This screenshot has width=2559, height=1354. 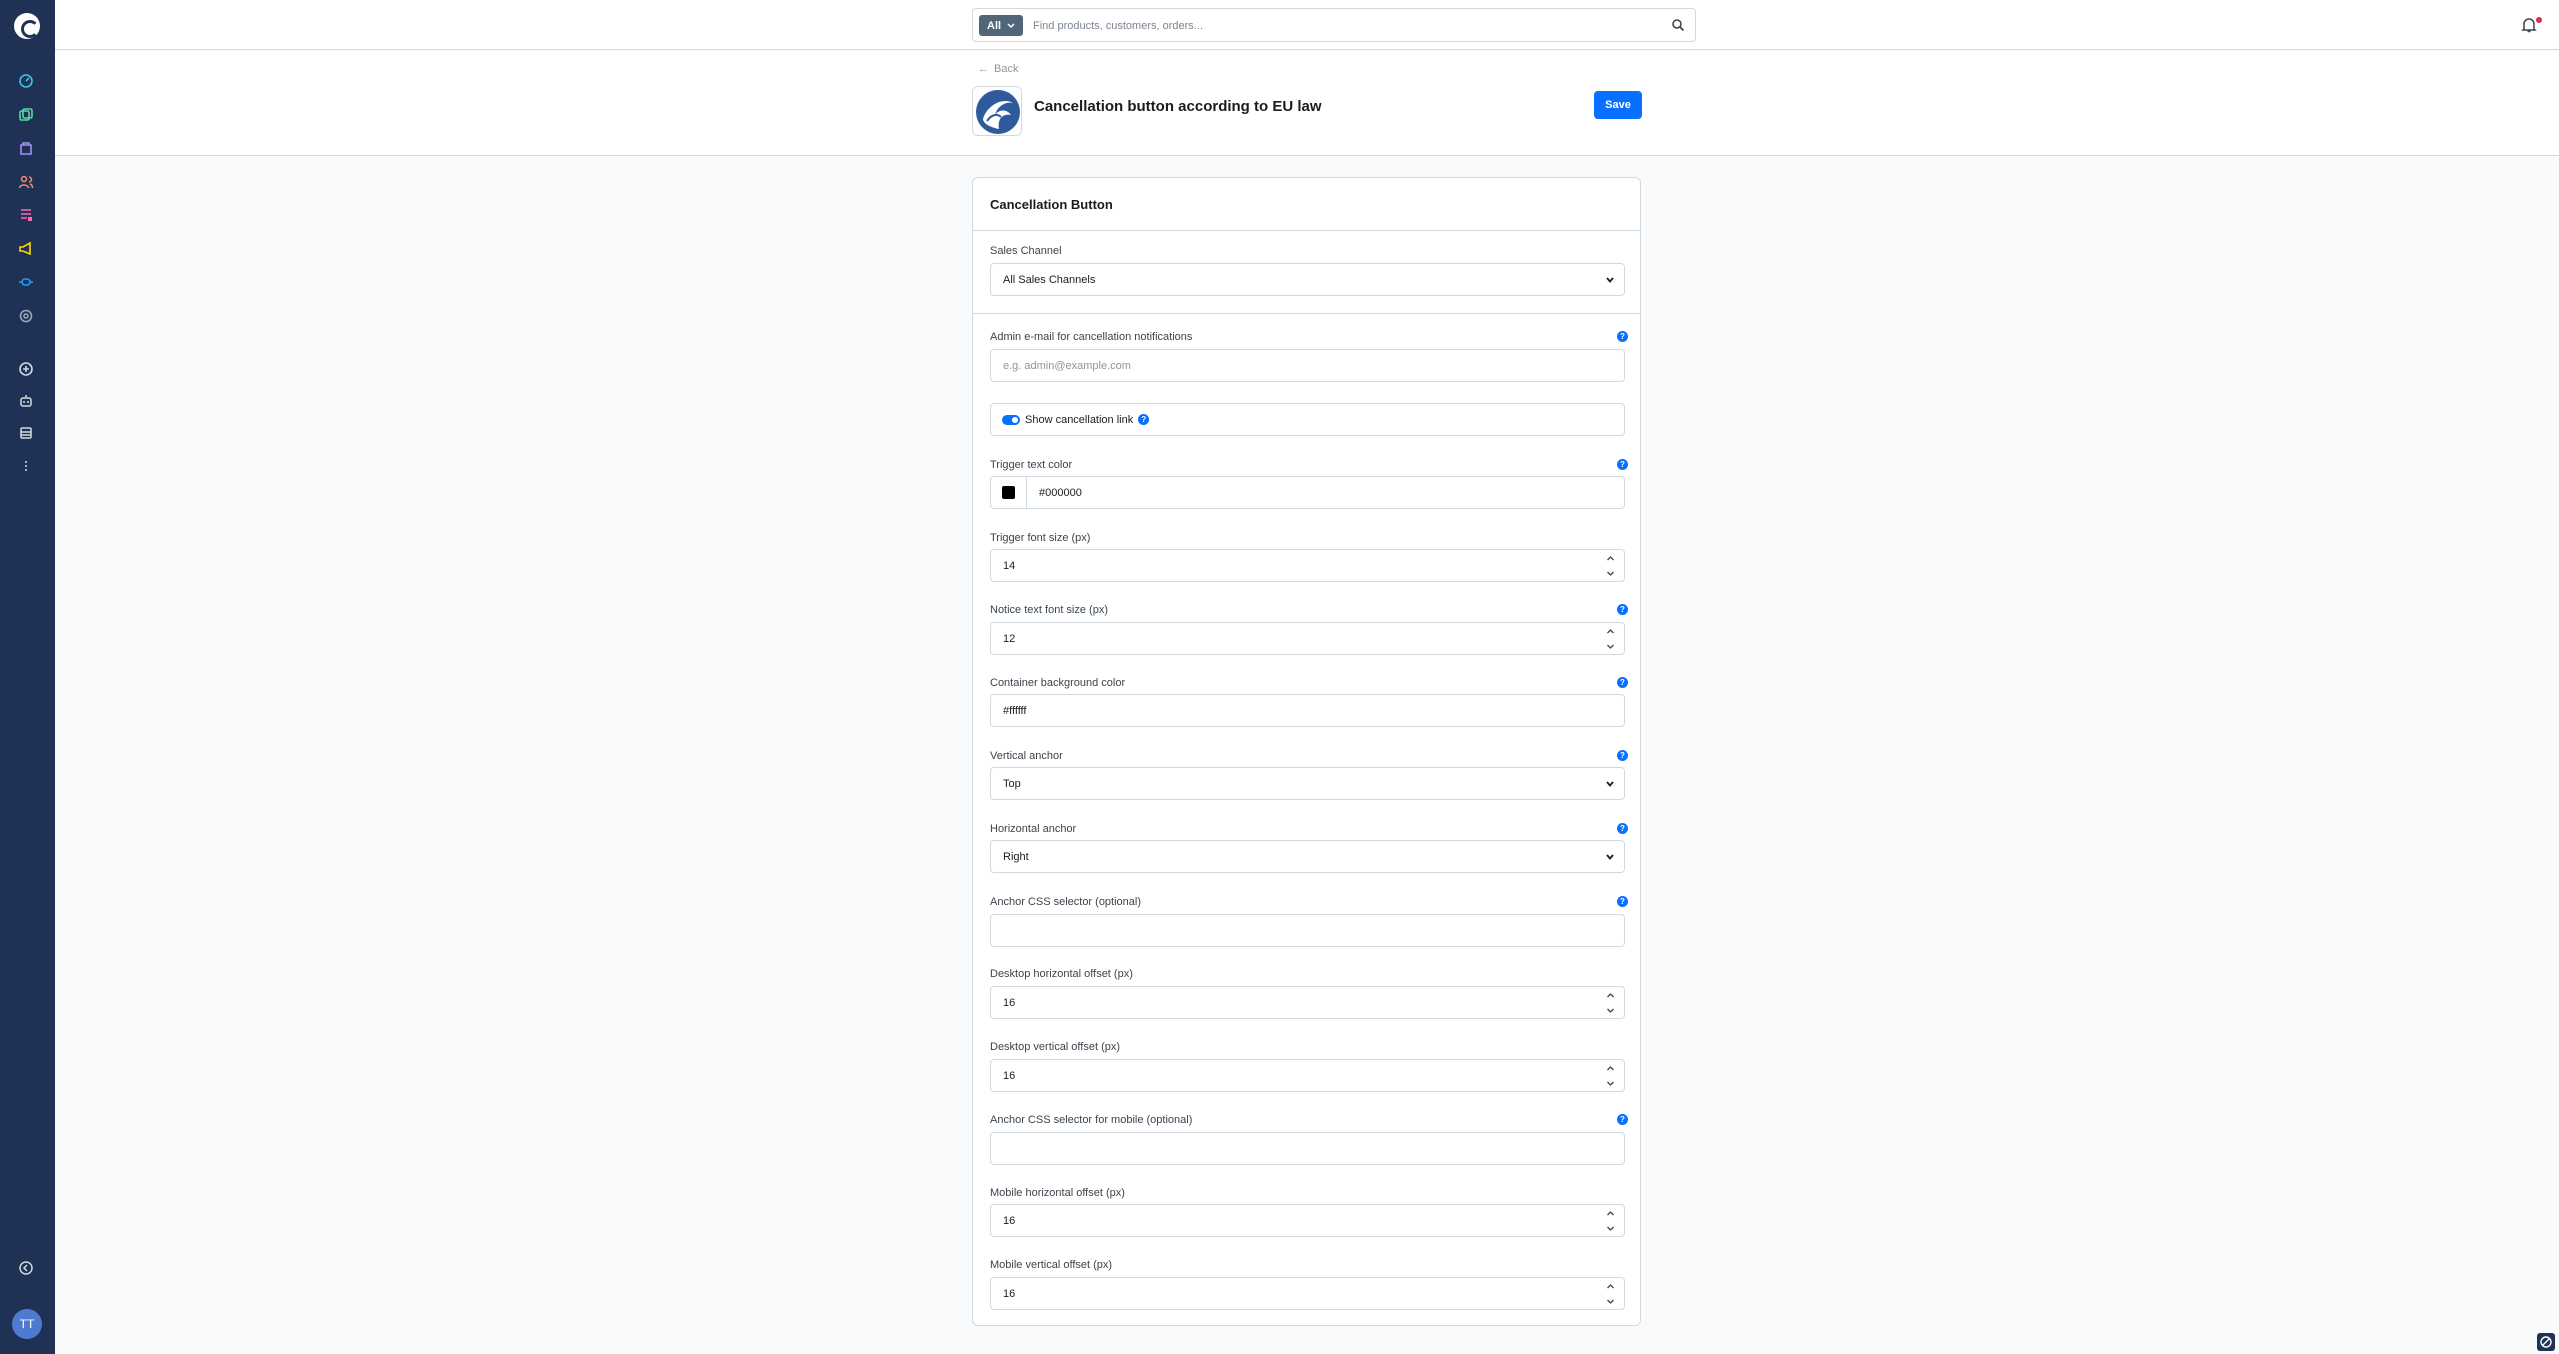 I want to click on back-link: ← Back, so click(x=998, y=69).